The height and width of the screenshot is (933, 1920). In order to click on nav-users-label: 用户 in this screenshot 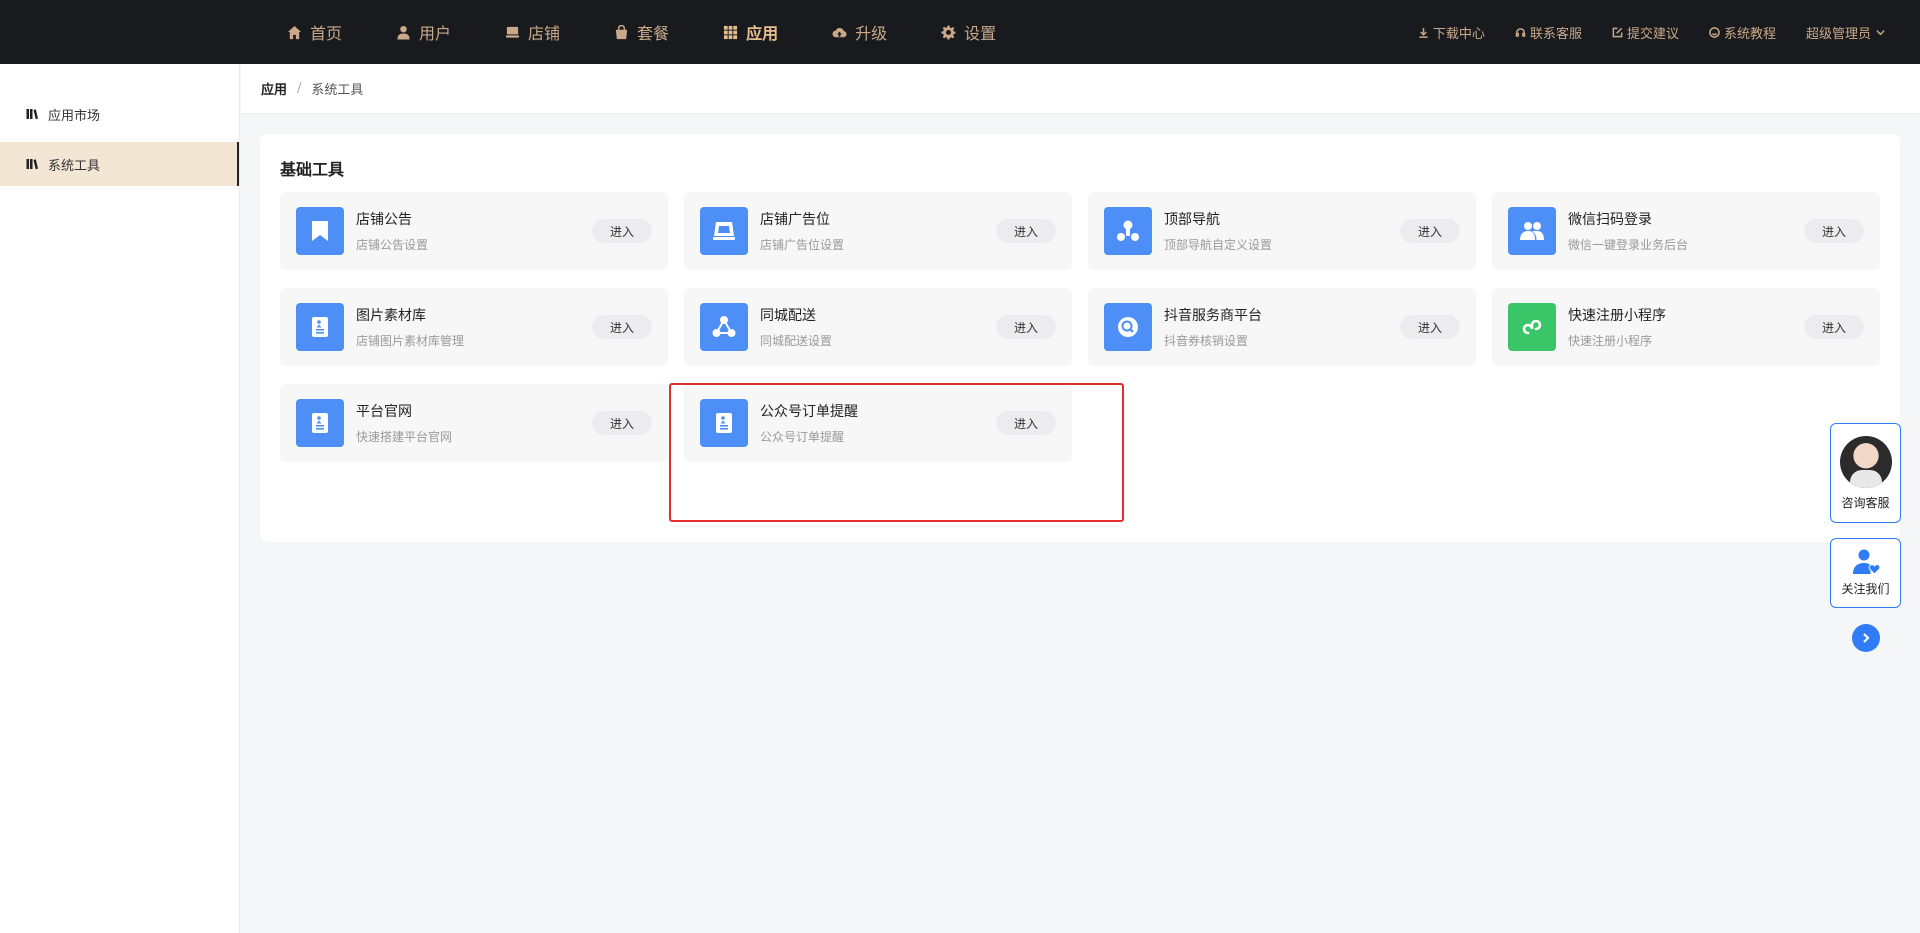, I will do `click(435, 33)`.